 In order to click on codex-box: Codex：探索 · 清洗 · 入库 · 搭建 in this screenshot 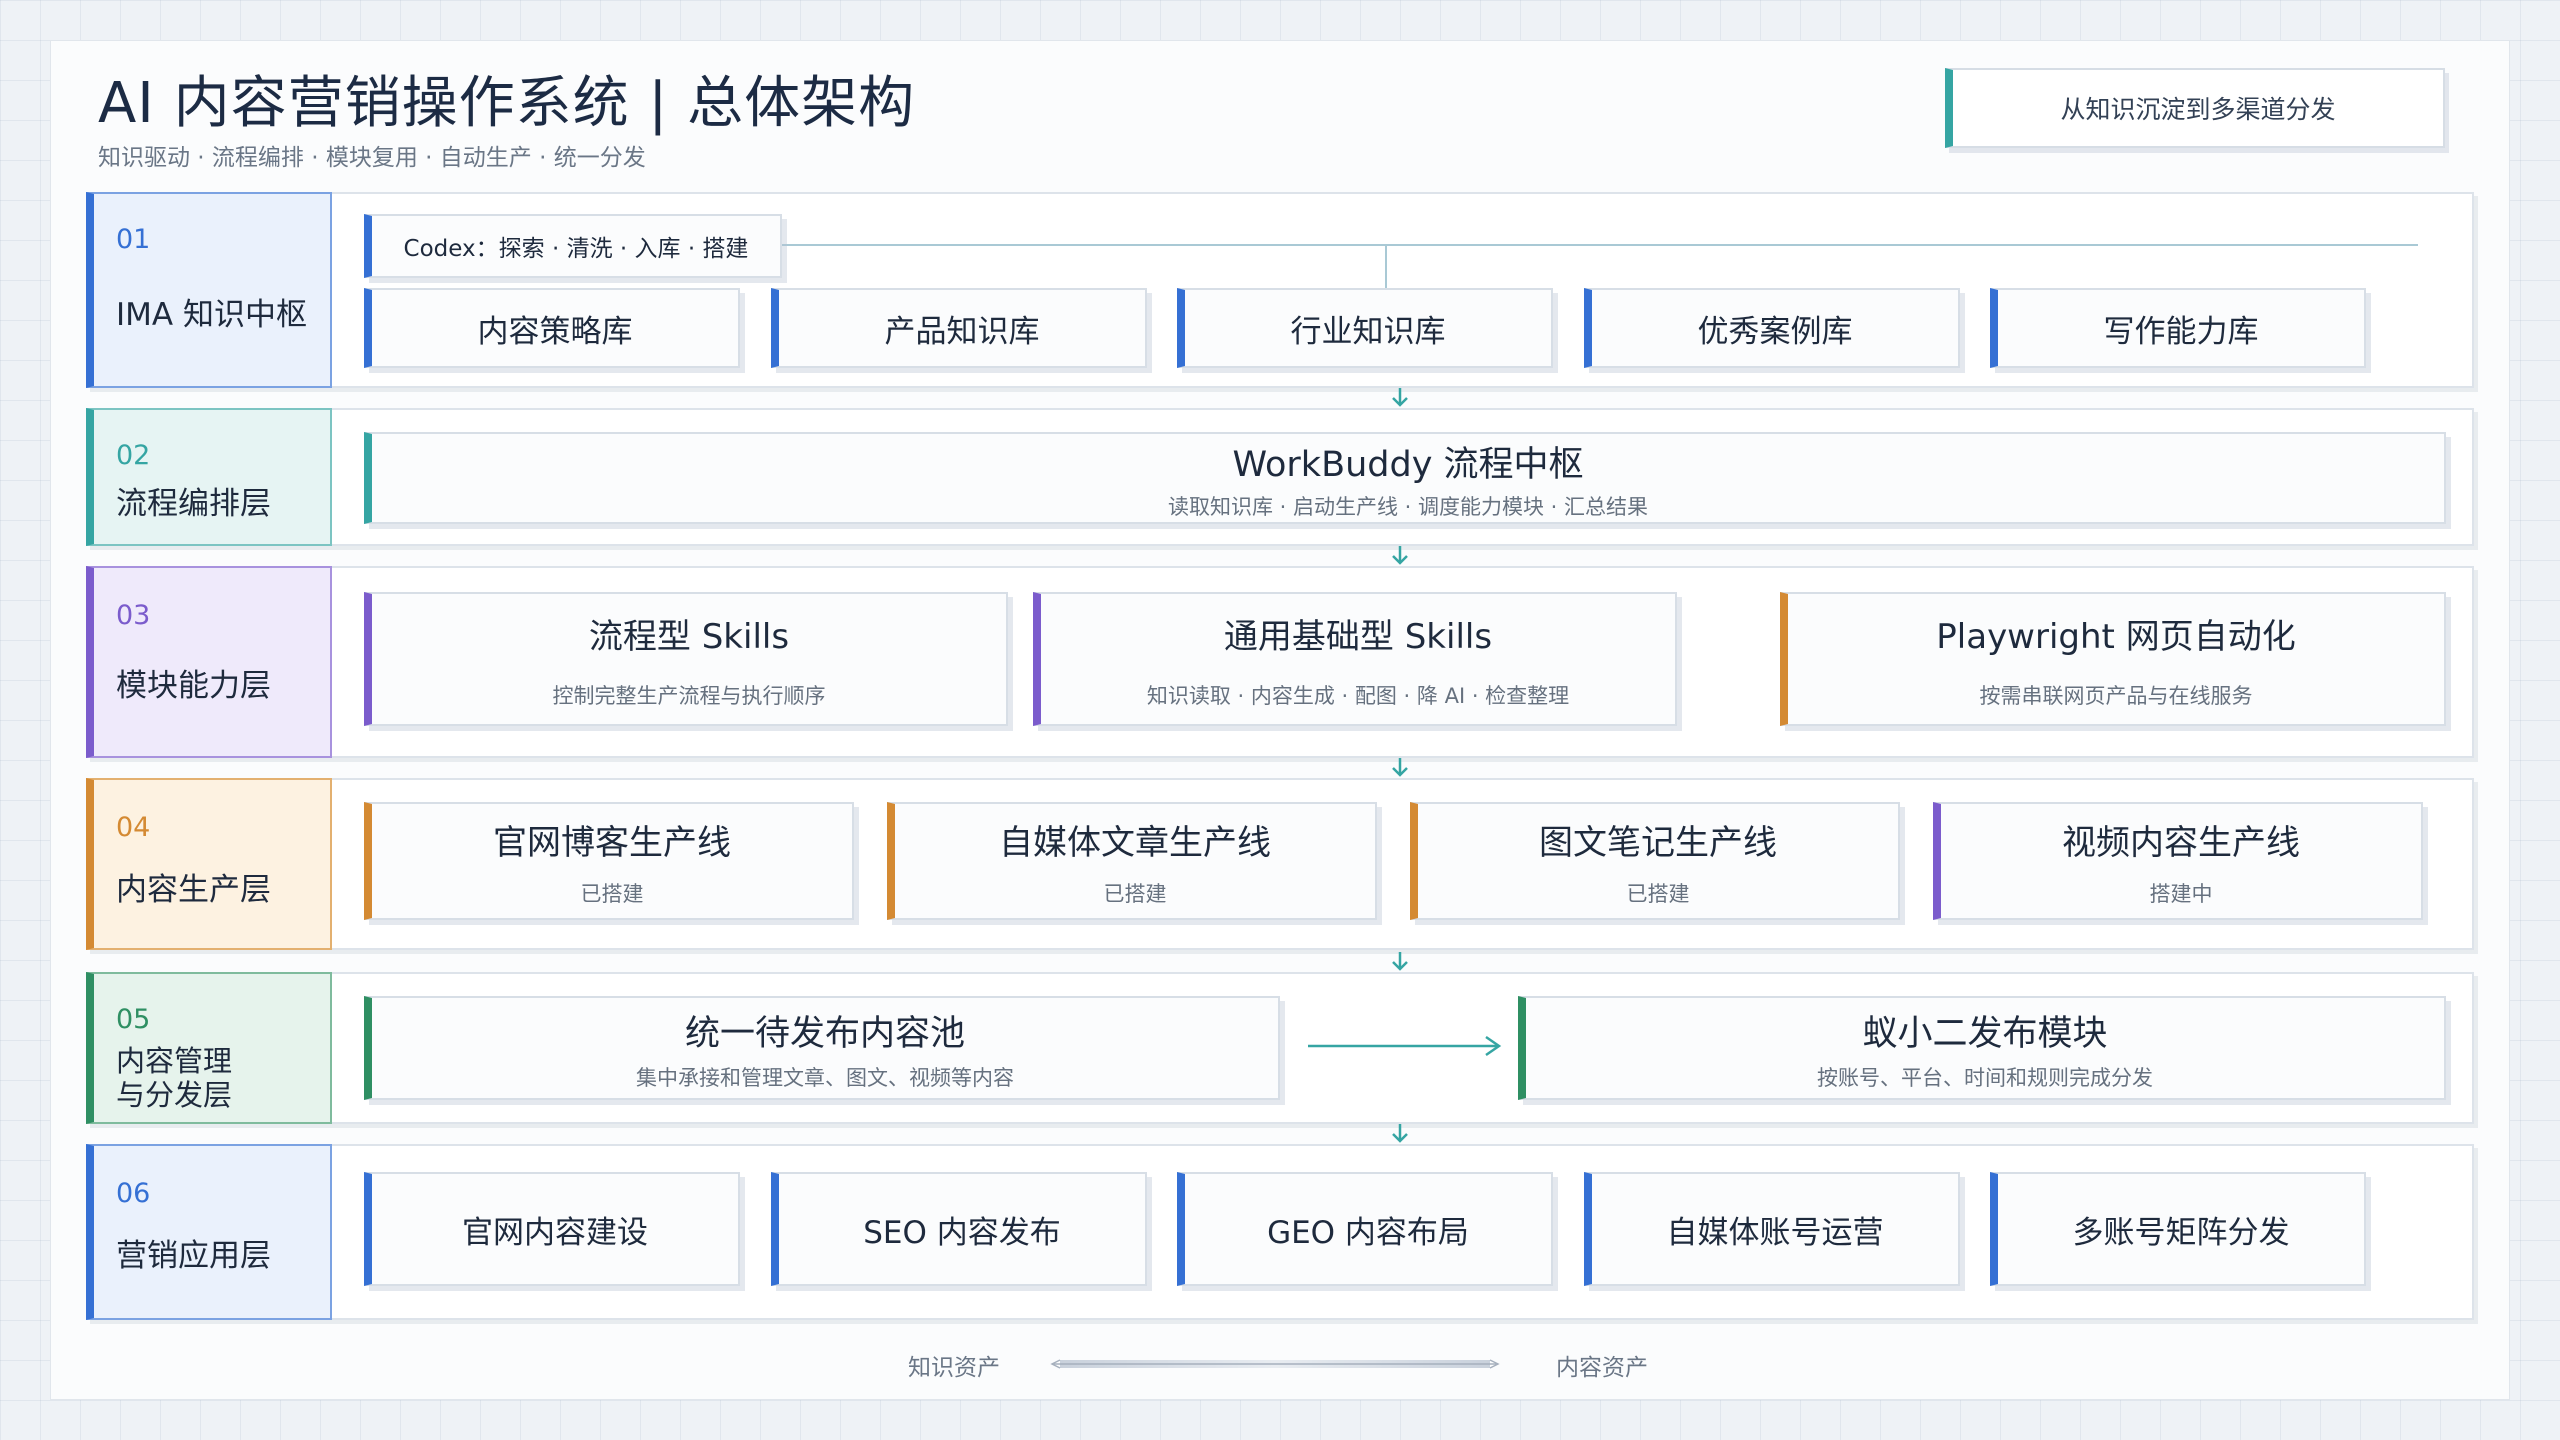, I will do `click(573, 246)`.